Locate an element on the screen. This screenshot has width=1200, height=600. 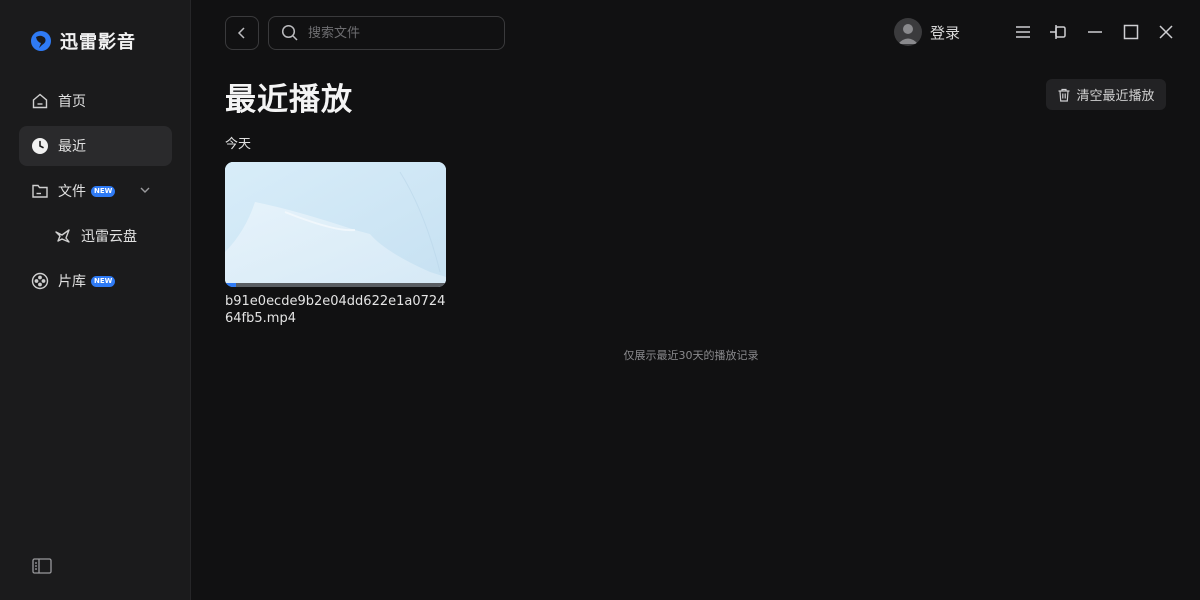
sidebar-item-cloud-drive: 迅雷云盘 is located at coordinates (107, 236).